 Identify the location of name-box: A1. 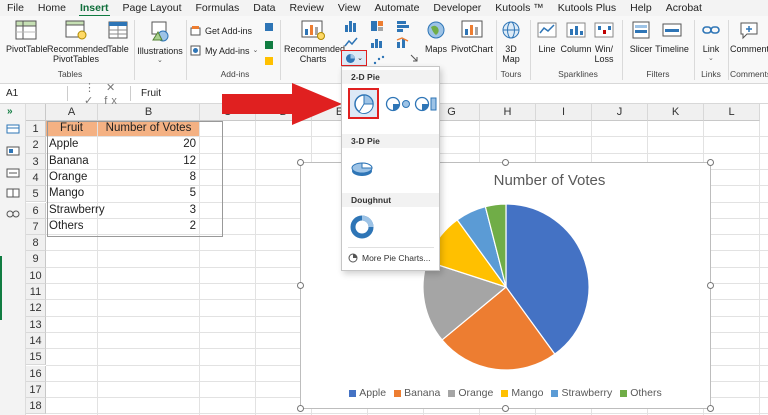
(35, 93).